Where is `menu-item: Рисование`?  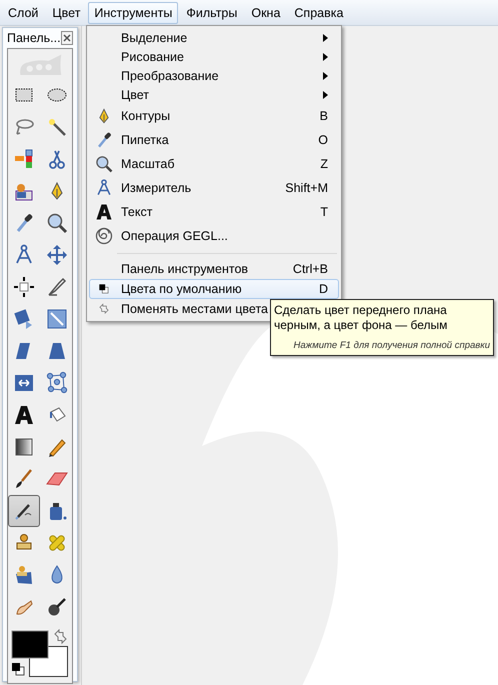
menu-item: Рисование is located at coordinates (214, 56).